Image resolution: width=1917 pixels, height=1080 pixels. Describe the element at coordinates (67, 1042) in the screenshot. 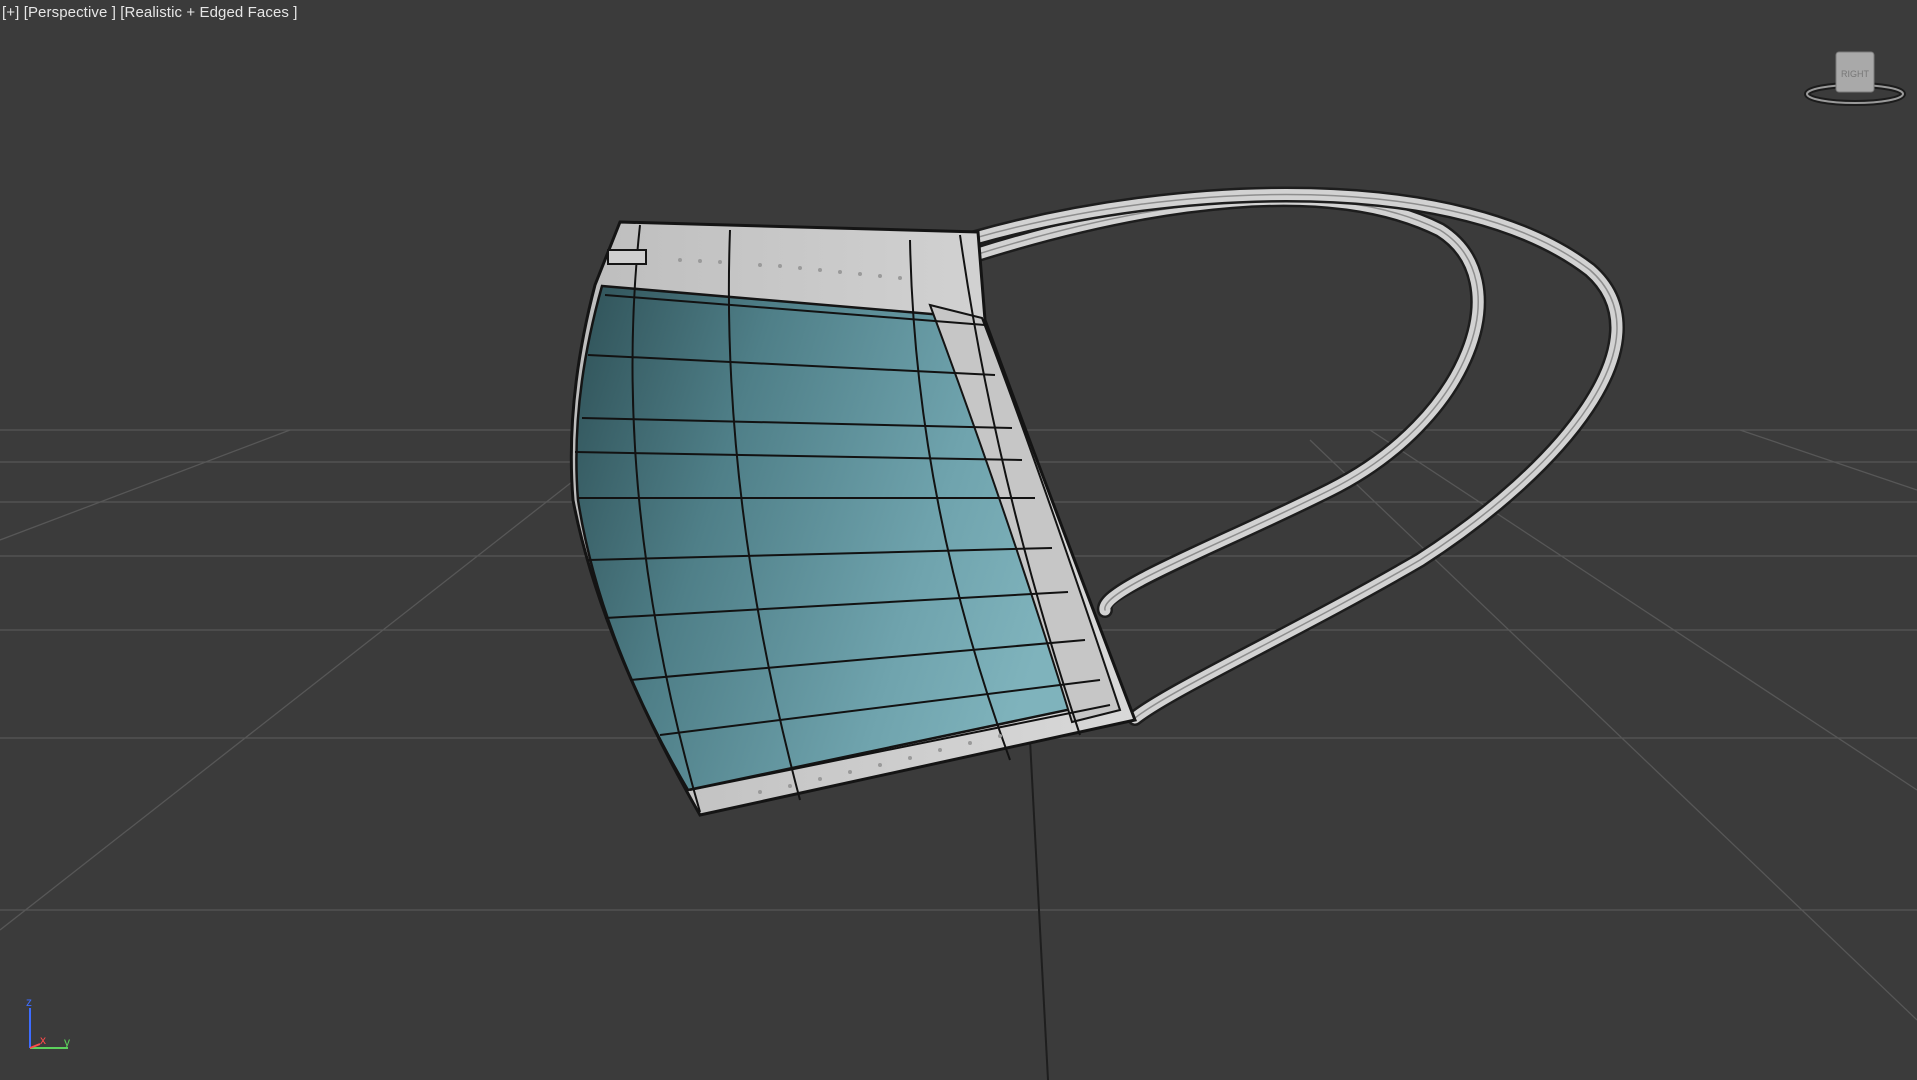

I see `axis-y-label: y` at that location.